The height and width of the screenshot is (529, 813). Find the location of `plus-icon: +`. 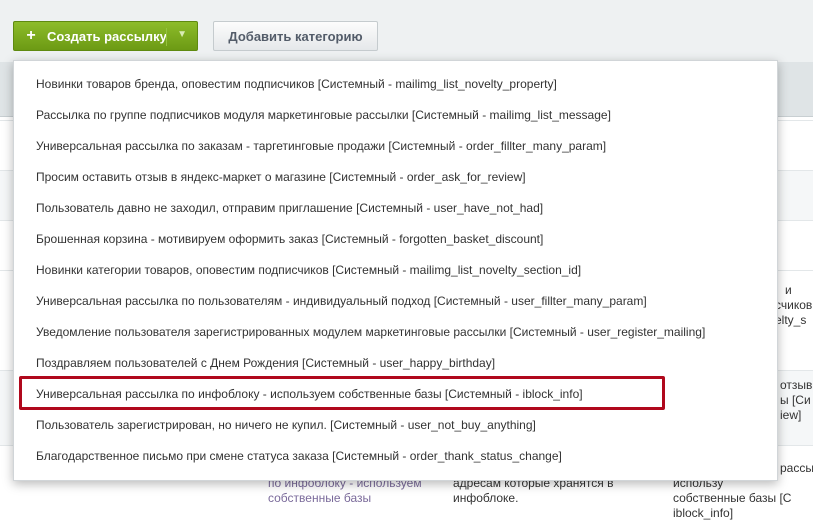

plus-icon: + is located at coordinates (31, 35).